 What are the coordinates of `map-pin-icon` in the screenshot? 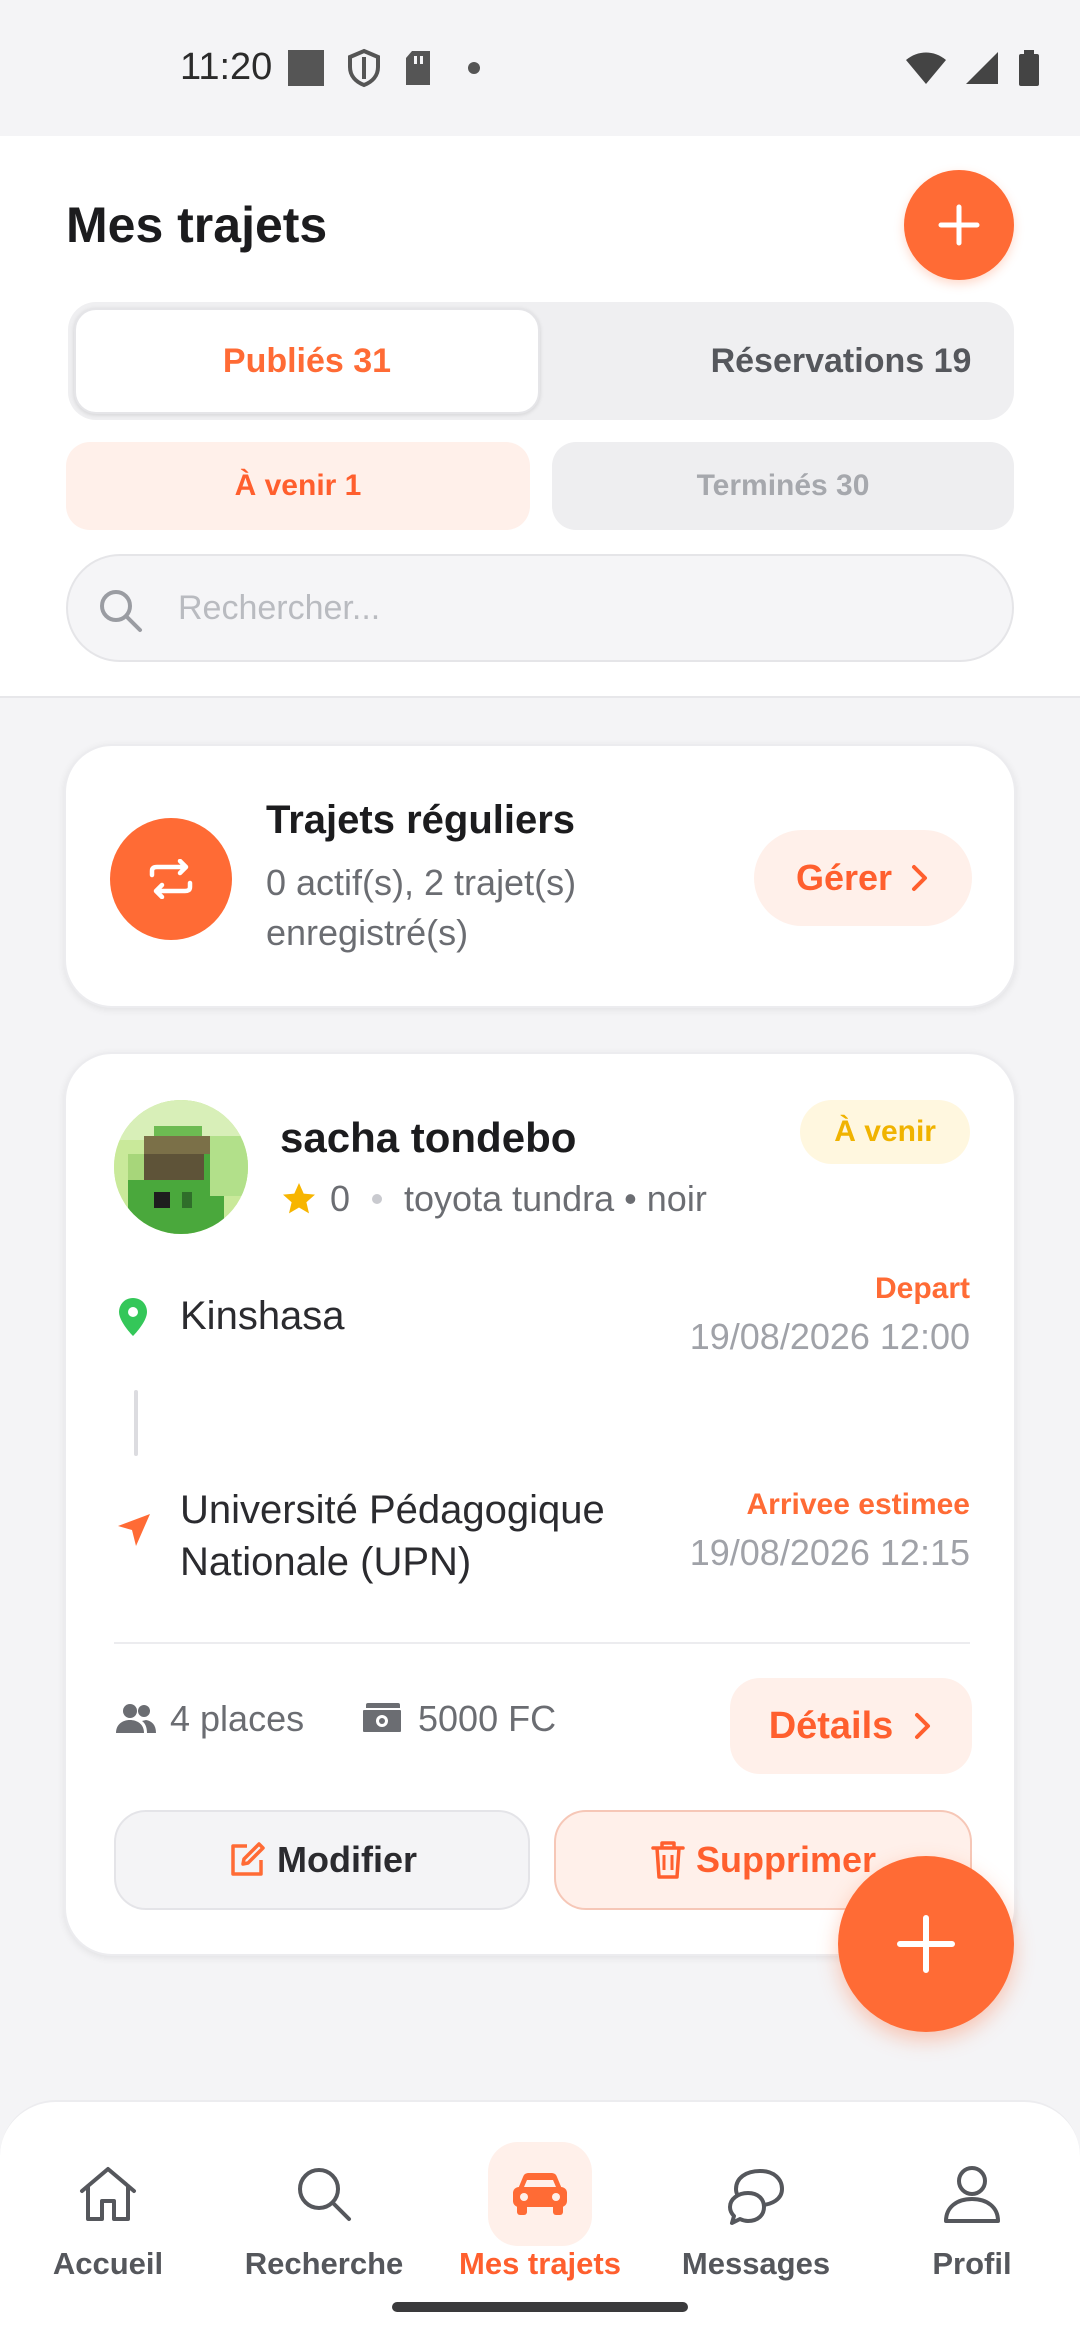 It's located at (133, 1319).